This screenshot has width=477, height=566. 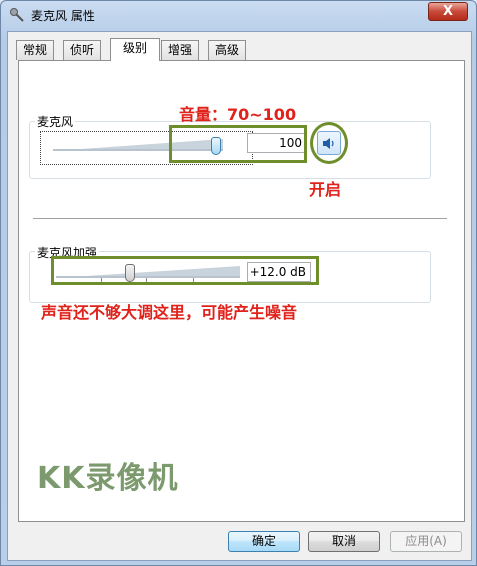 I want to click on tab-enhancements: 增强, so click(x=180, y=50).